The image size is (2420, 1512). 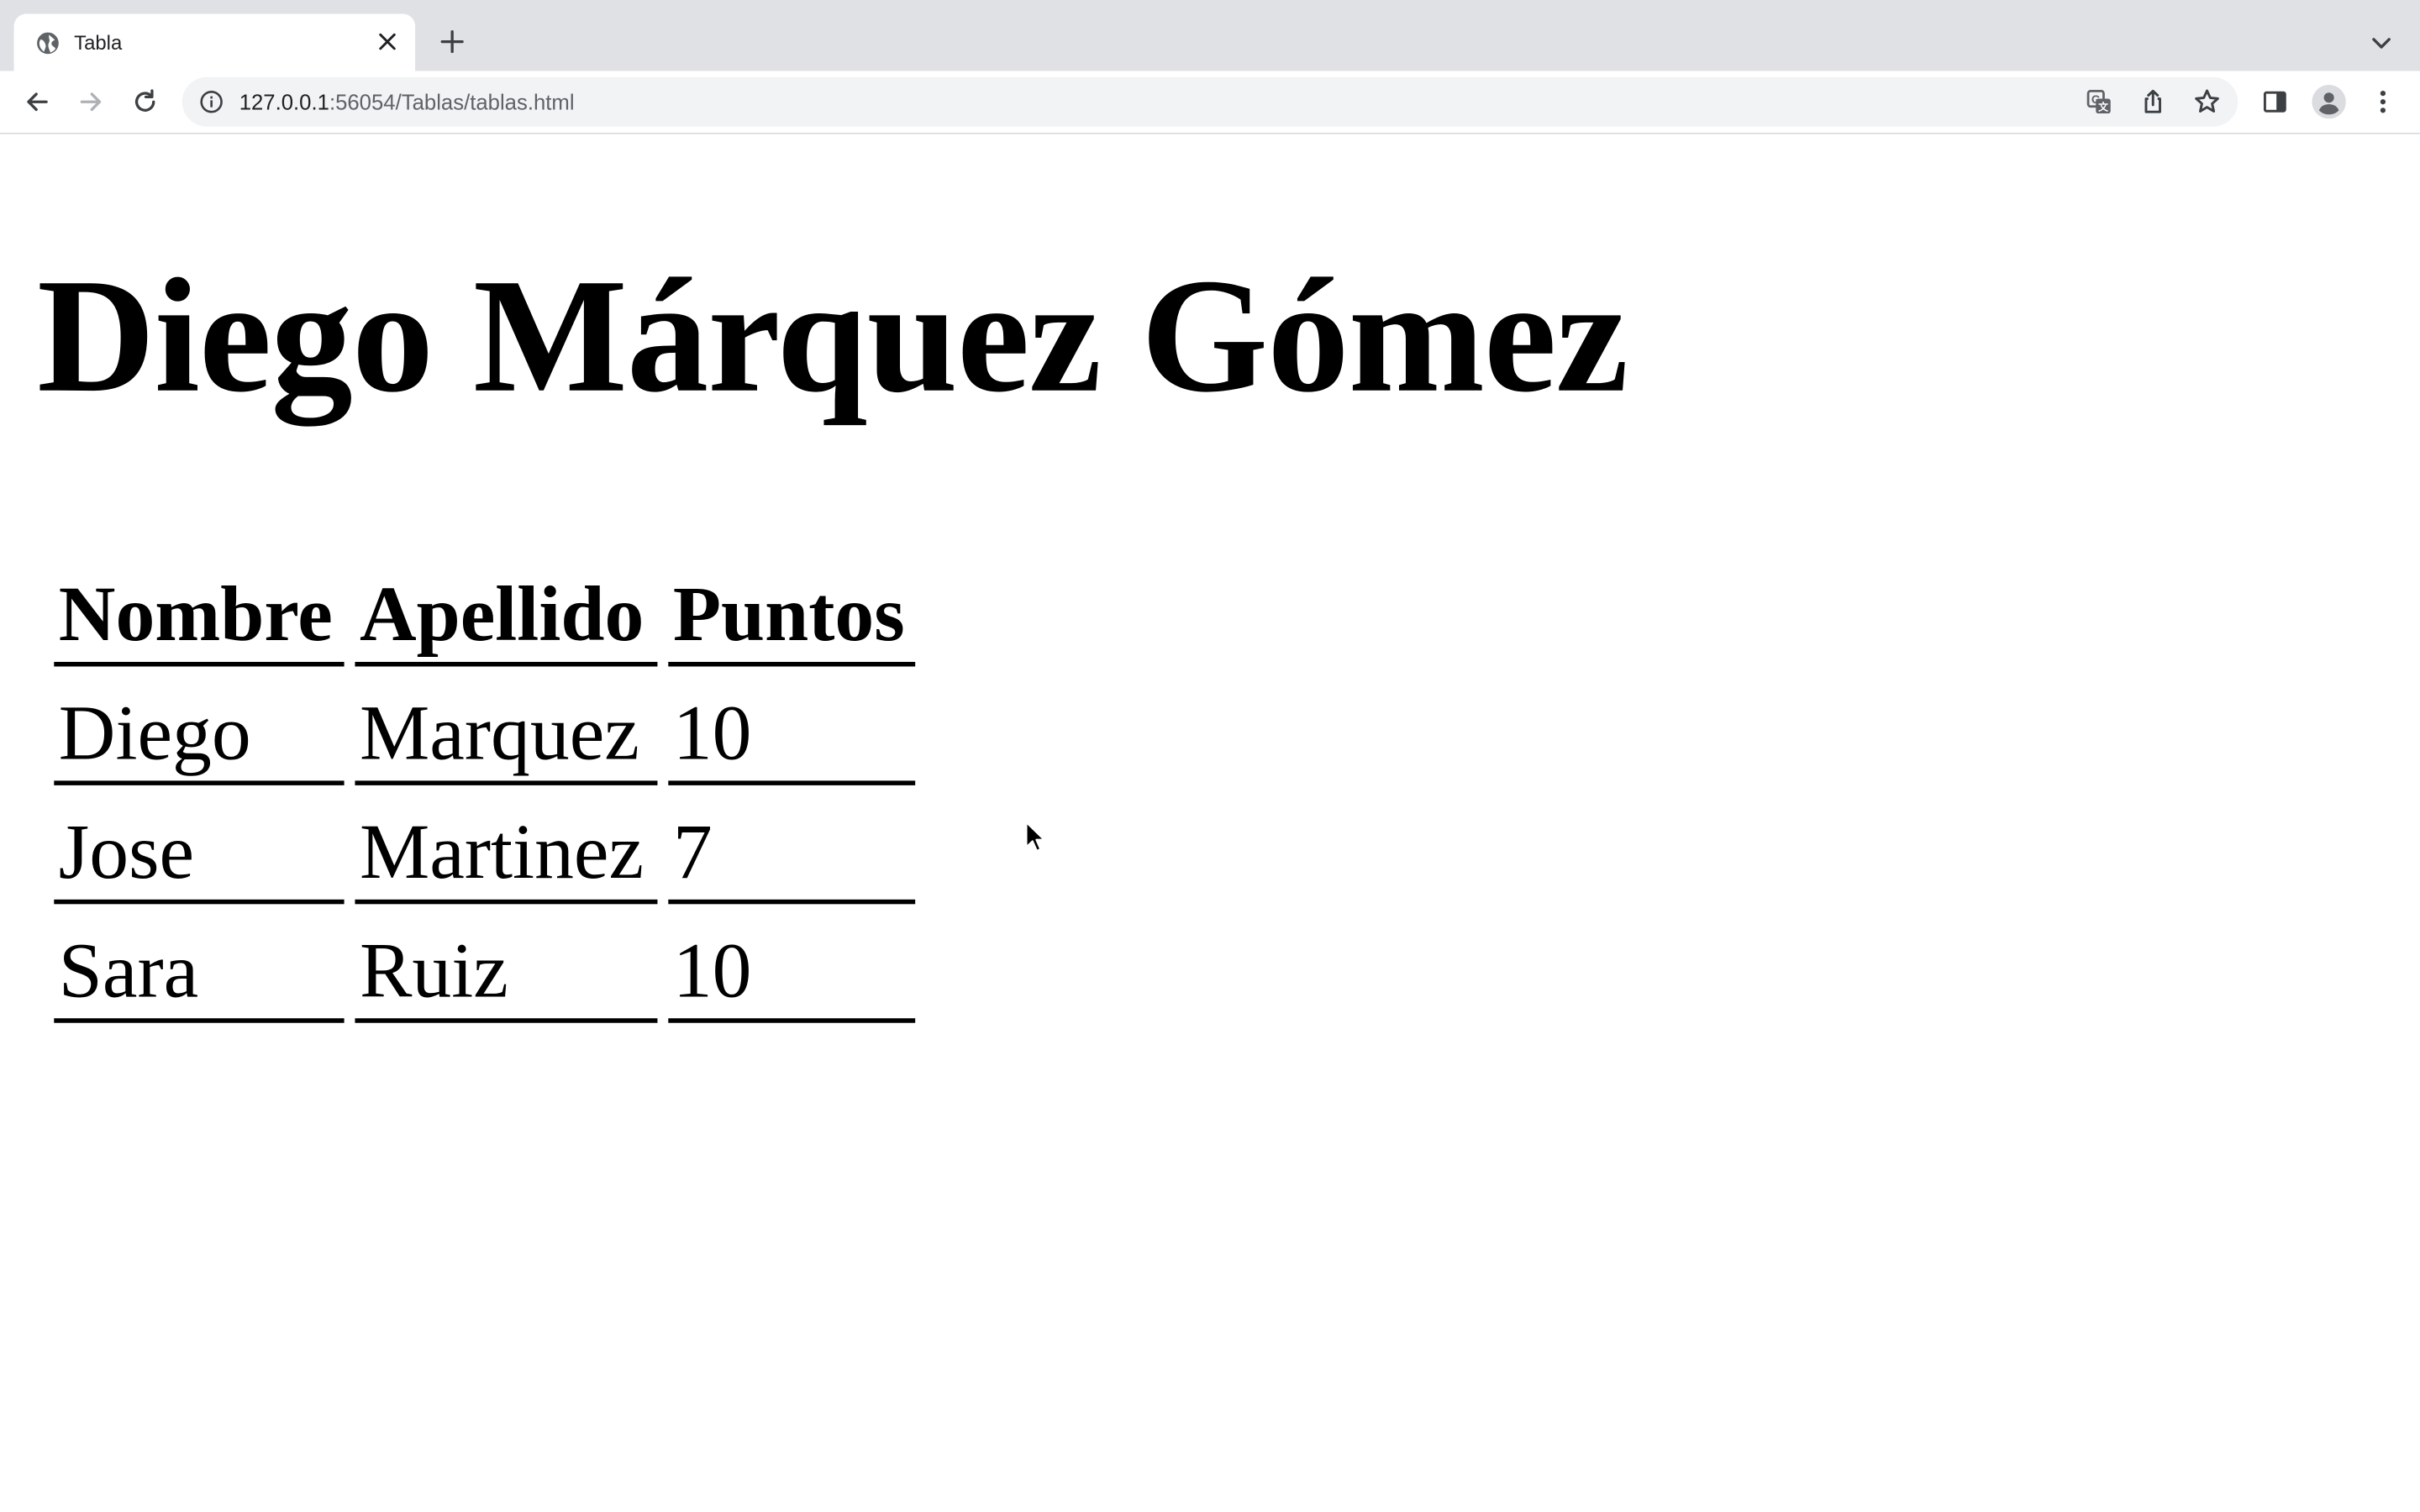 What do you see at coordinates (284, 101) in the screenshot?
I see `url-host: 127.0.0.1` at bounding box center [284, 101].